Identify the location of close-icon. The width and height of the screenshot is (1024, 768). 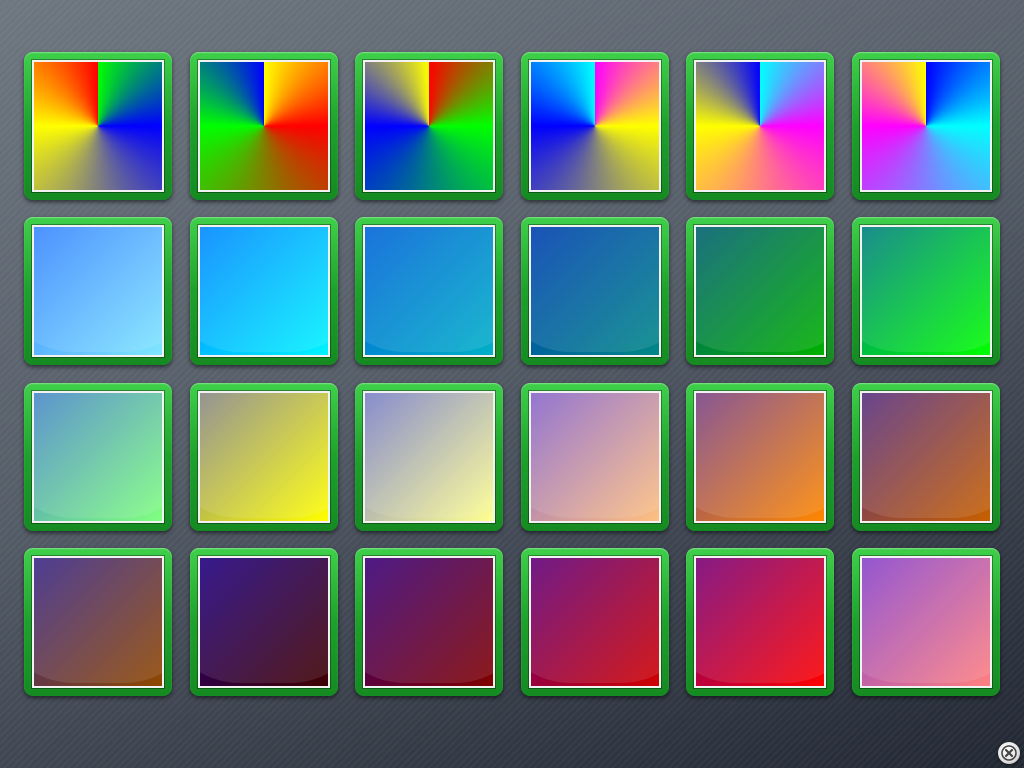
(1009, 753).